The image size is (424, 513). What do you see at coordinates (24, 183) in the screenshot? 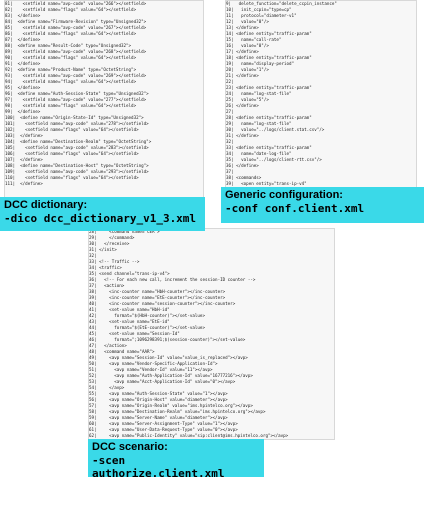
I see `code-line: 111| </define>` at bounding box center [24, 183].